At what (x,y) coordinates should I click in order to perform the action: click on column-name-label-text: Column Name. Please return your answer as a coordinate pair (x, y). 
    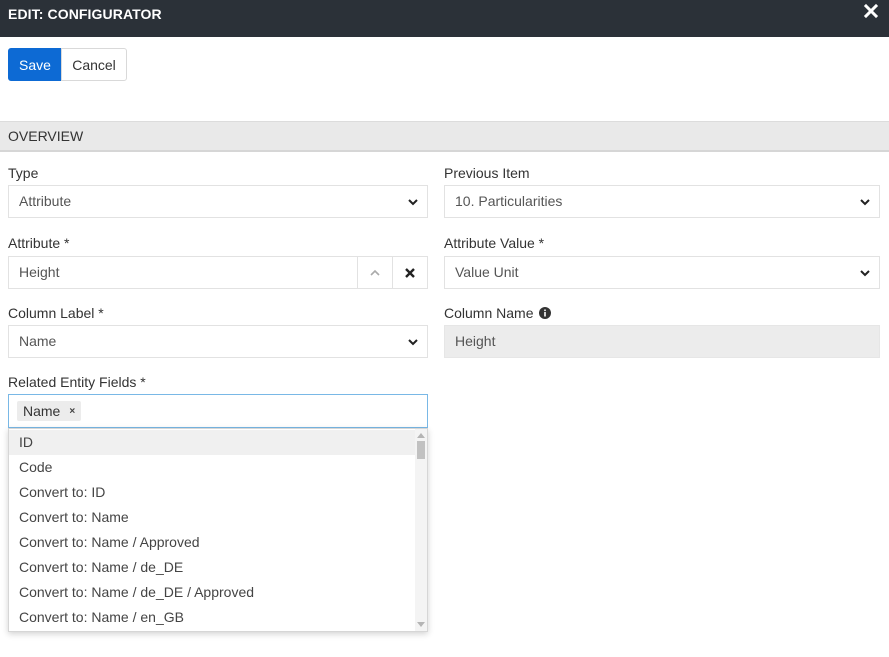
    Looking at the image, I should click on (489, 313).